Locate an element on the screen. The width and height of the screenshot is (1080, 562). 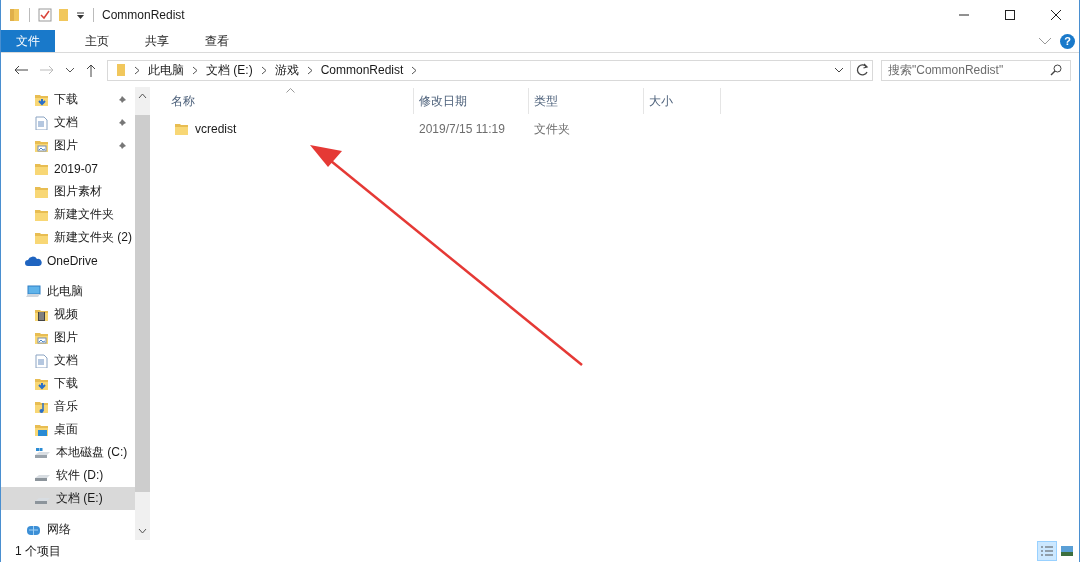
address-bar: 此电脑 文档 (E:) 游戏 CommonRedist is located at coordinates (479, 70).